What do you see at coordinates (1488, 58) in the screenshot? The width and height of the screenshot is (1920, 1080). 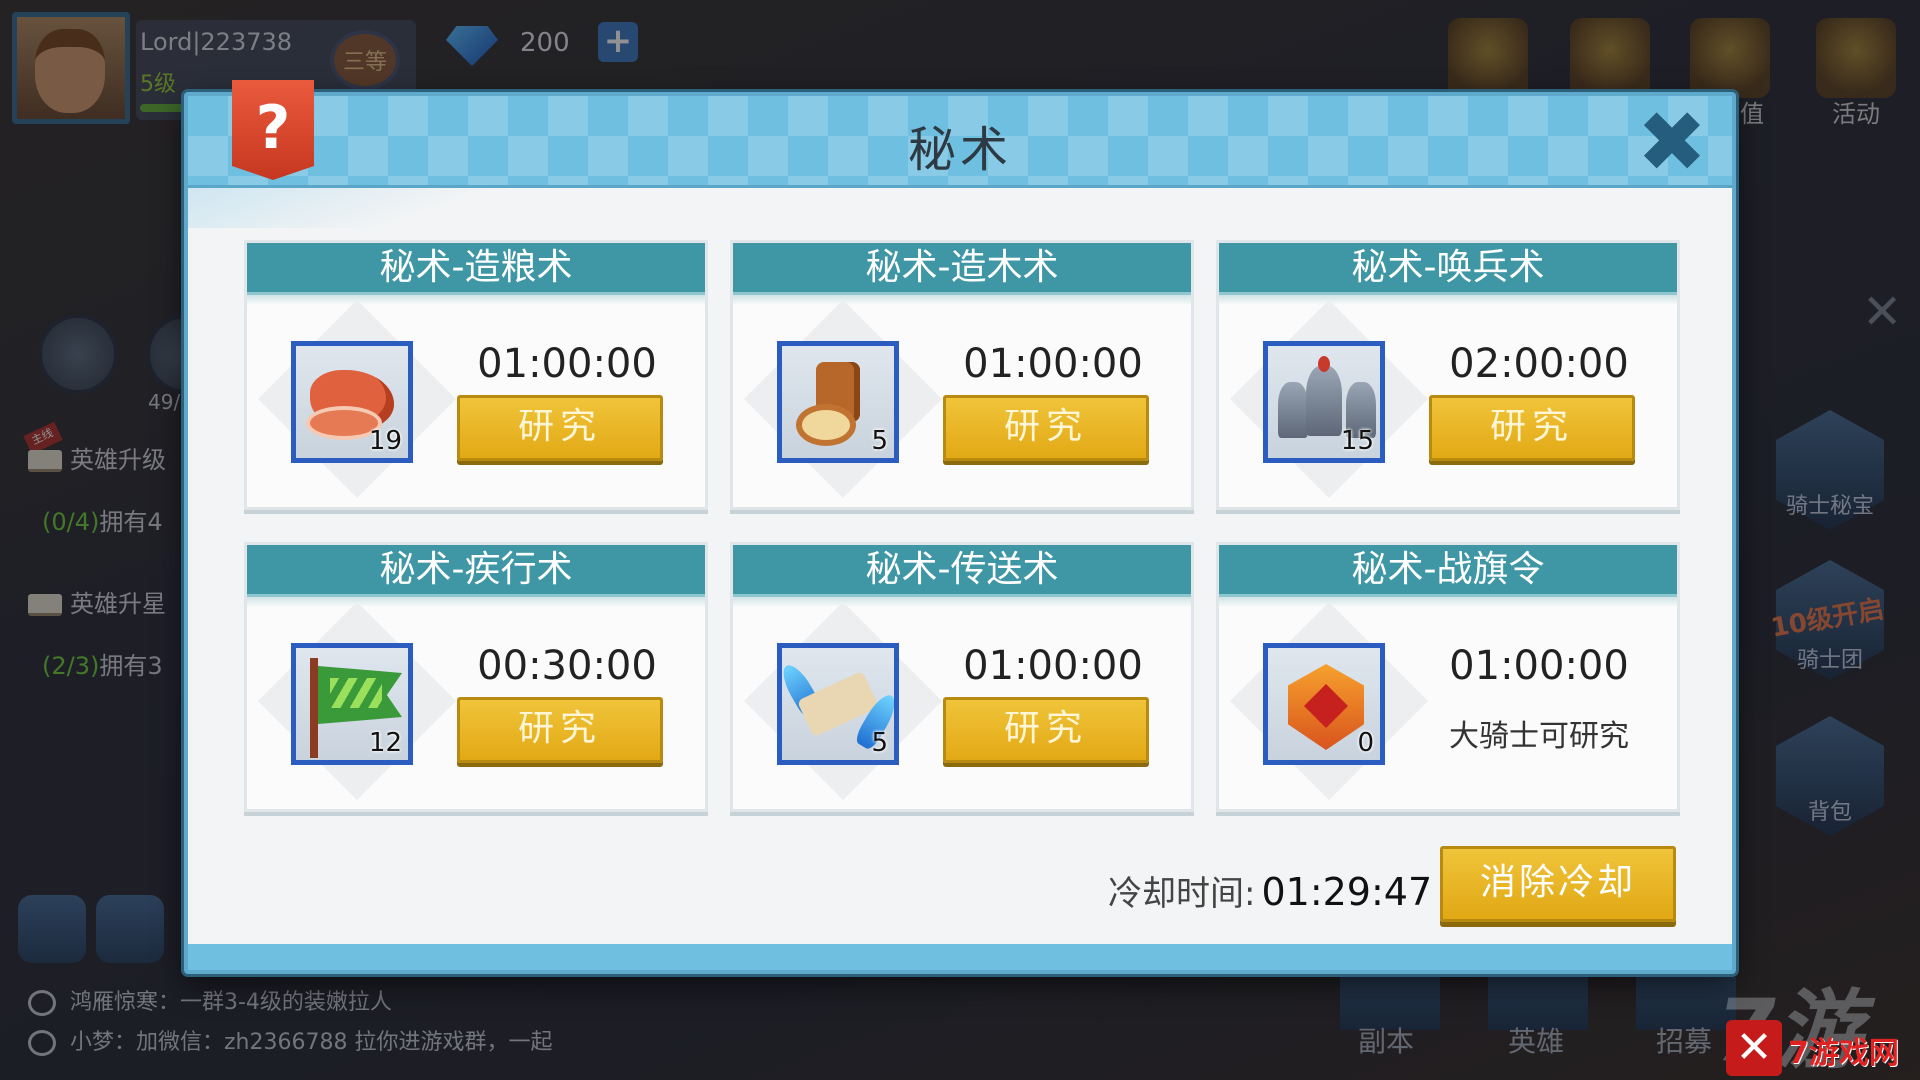 I see `mail-icon` at bounding box center [1488, 58].